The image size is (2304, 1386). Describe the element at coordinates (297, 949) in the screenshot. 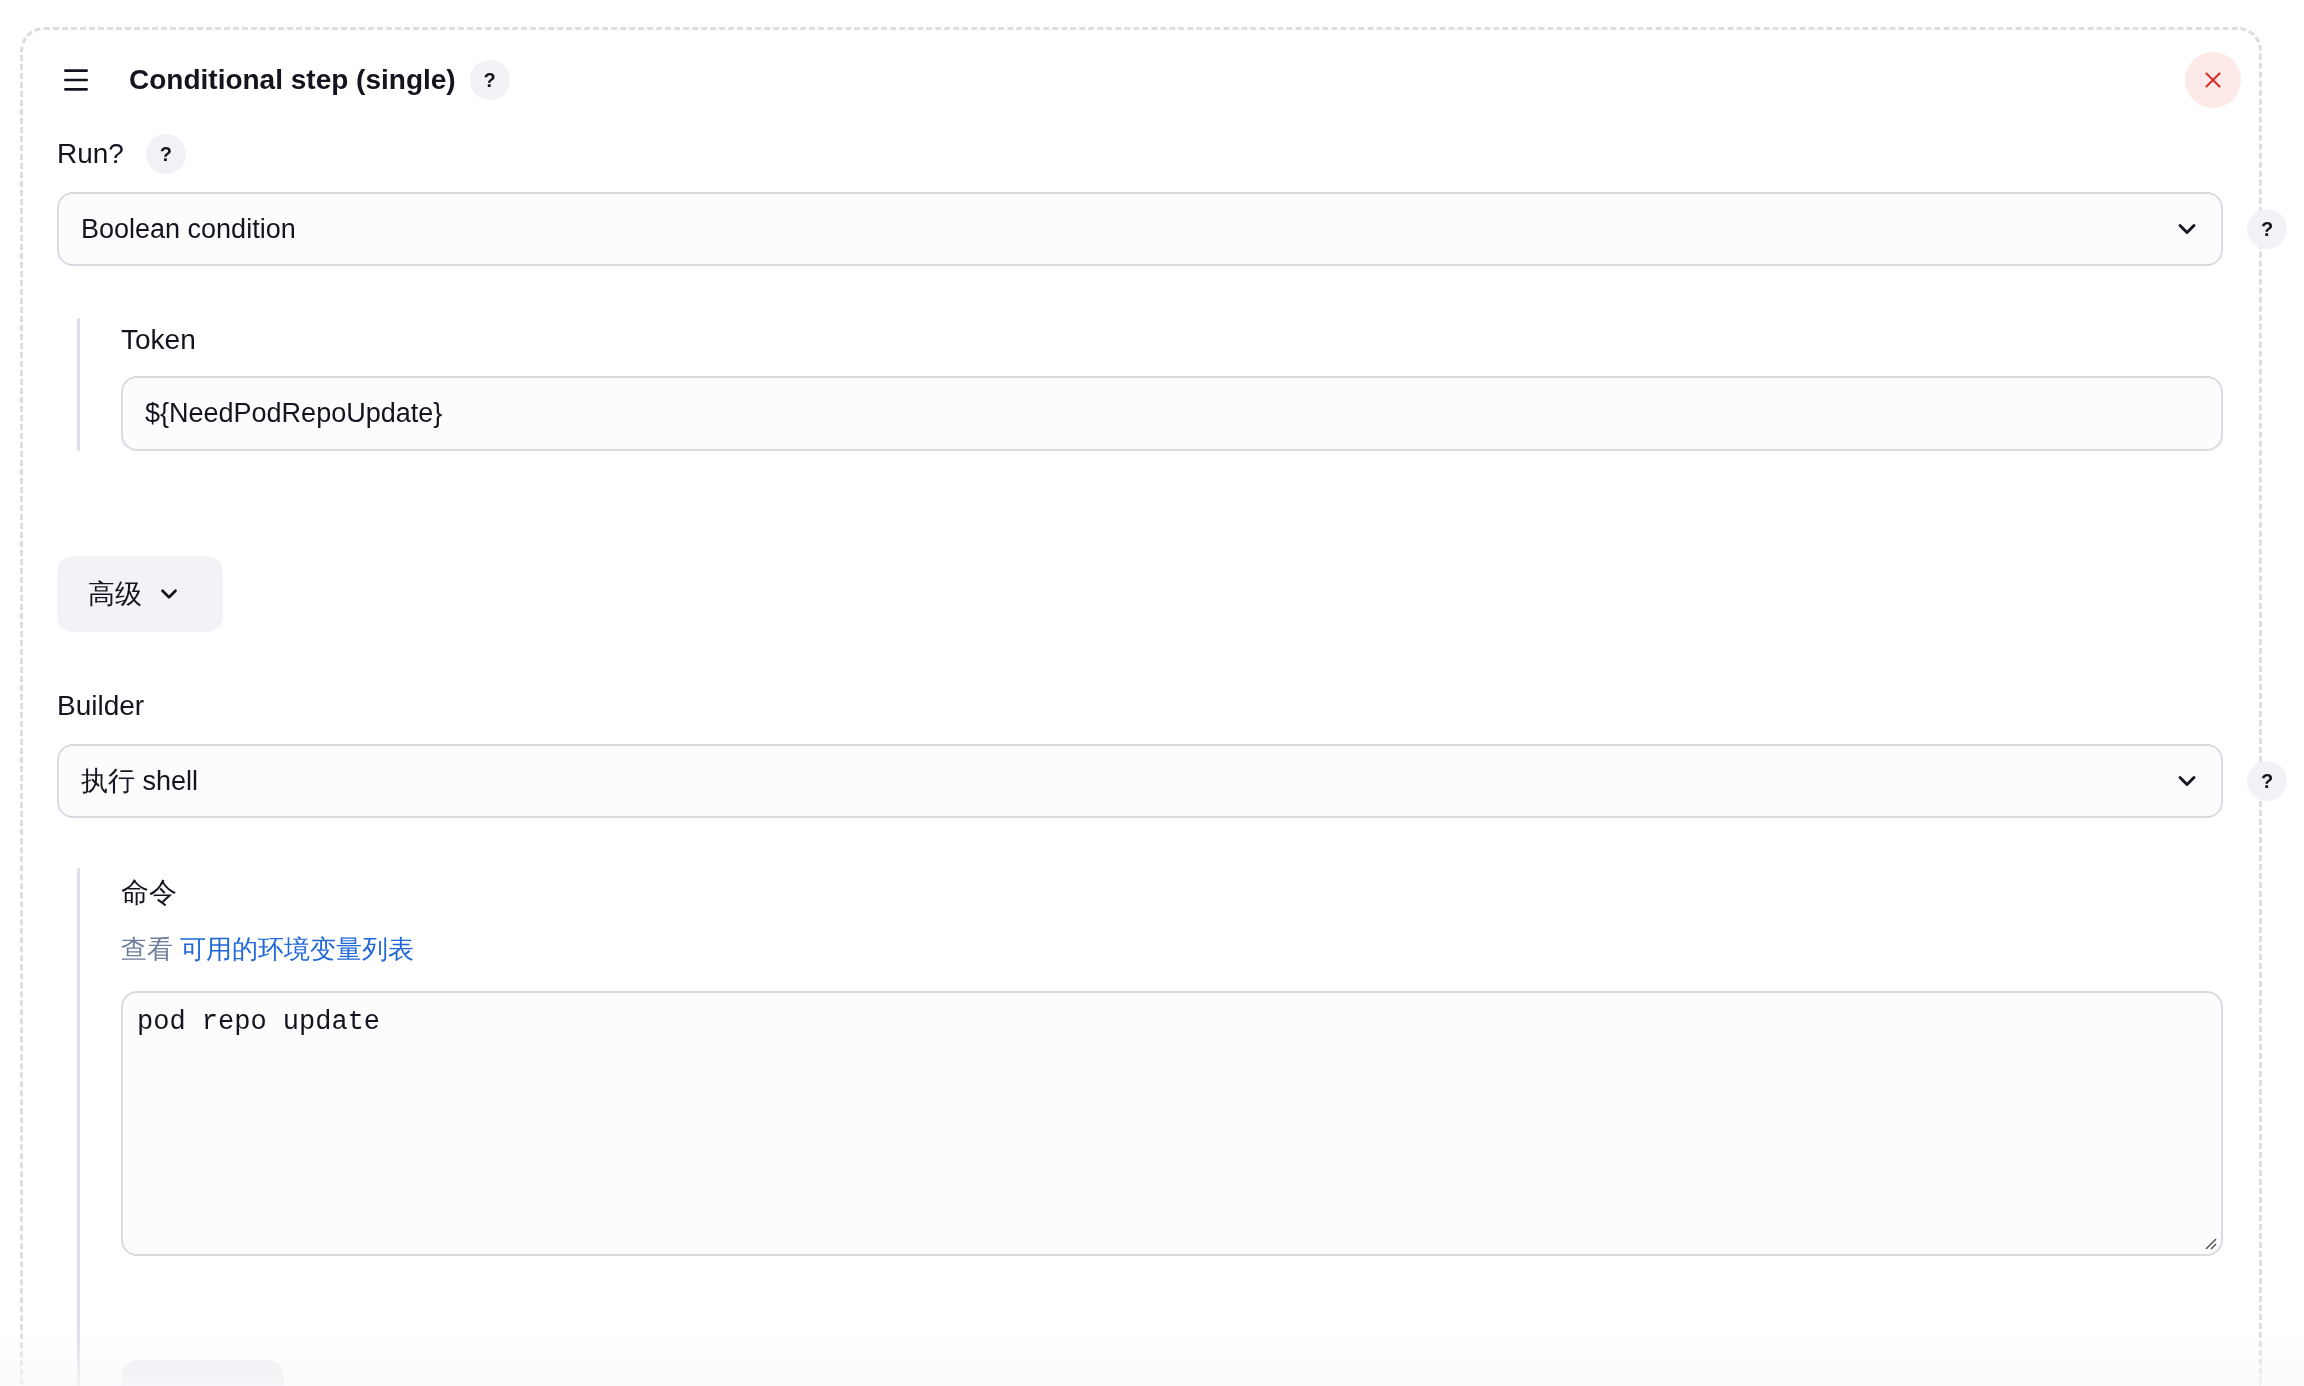

I see `env-vars-link: 可用的环境变量列表` at that location.